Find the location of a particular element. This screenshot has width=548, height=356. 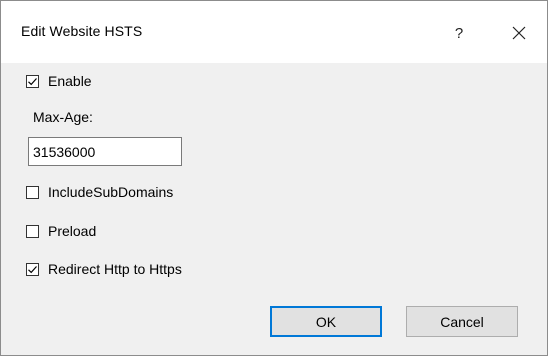

ok-button: OK is located at coordinates (326, 321).